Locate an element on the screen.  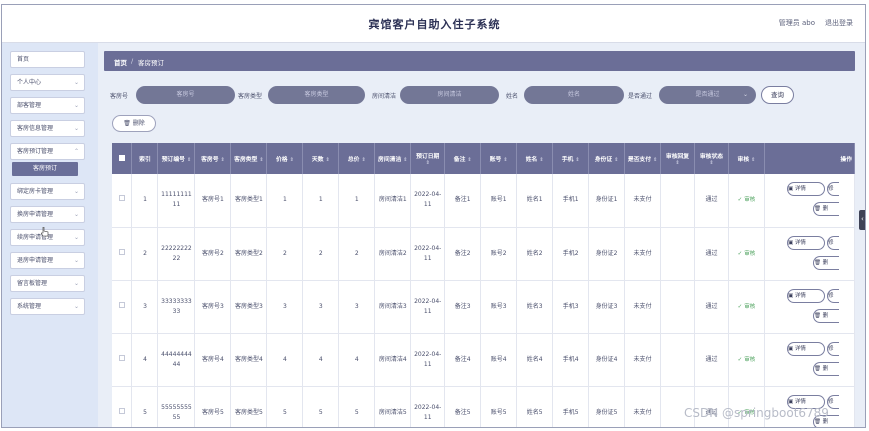
col-header: 身份证 ⇕ is located at coordinates (607, 158).